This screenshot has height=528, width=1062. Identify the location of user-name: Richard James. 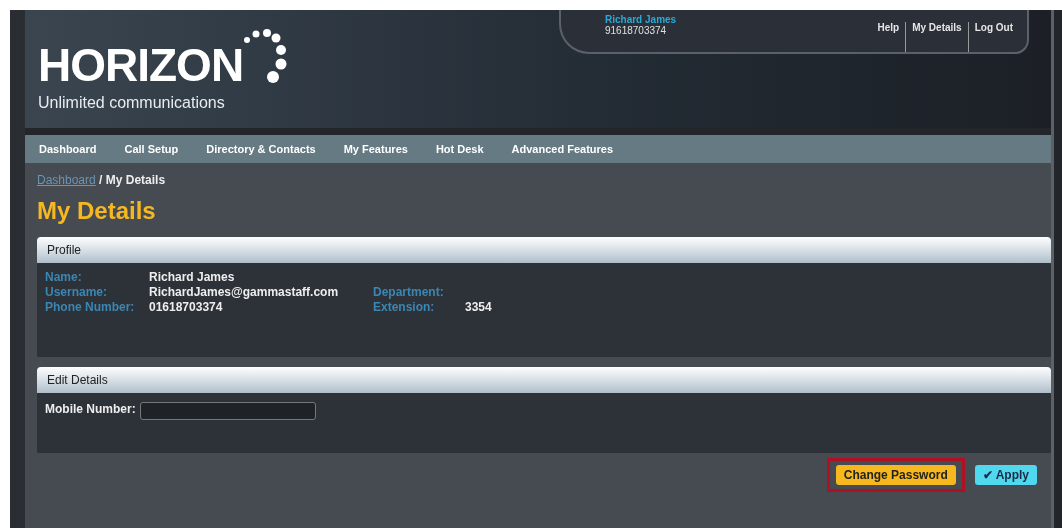
(641, 19).